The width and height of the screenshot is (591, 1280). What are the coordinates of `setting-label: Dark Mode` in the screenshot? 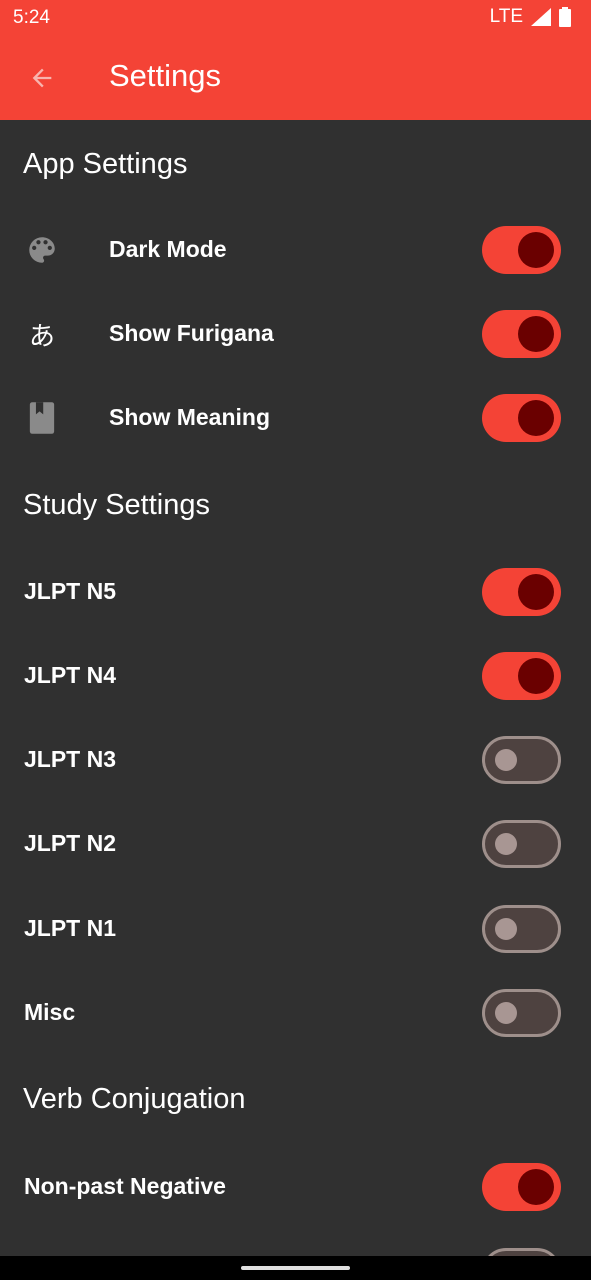 It's located at (168, 249).